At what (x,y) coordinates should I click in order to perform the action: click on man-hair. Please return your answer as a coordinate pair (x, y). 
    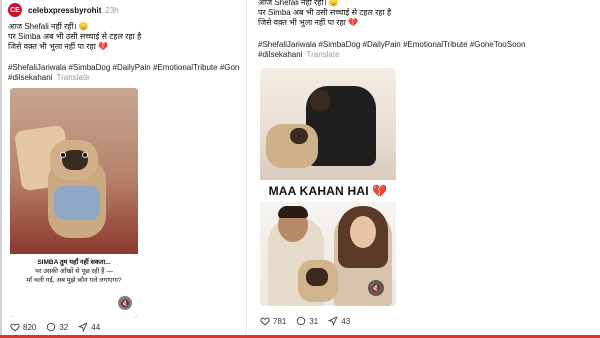
    Looking at the image, I should click on (293, 212).